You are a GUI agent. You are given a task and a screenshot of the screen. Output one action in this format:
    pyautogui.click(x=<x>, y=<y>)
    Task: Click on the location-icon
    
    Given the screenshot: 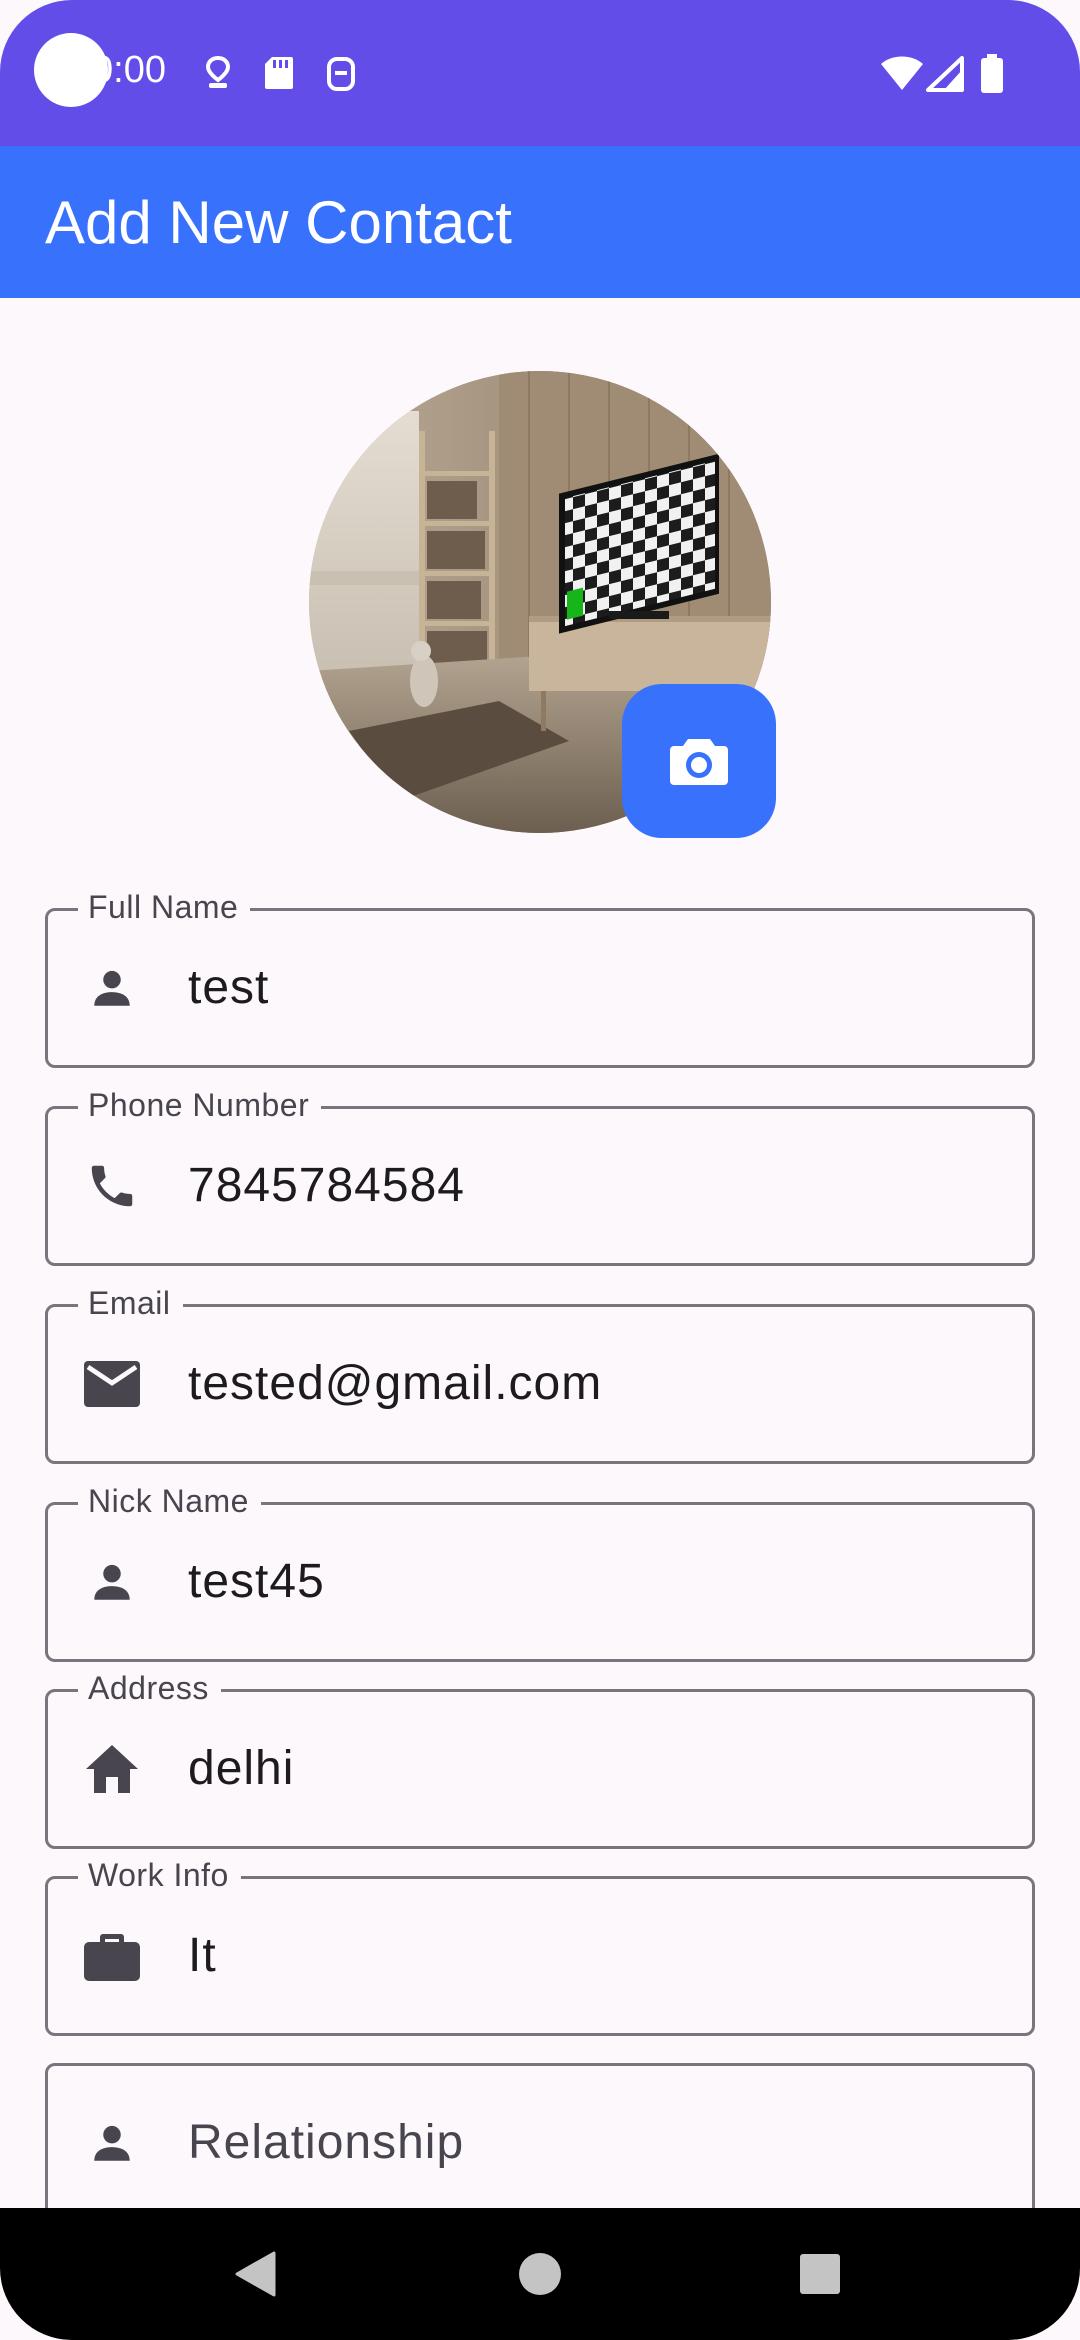 What is the action you would take?
    pyautogui.click(x=218, y=75)
    